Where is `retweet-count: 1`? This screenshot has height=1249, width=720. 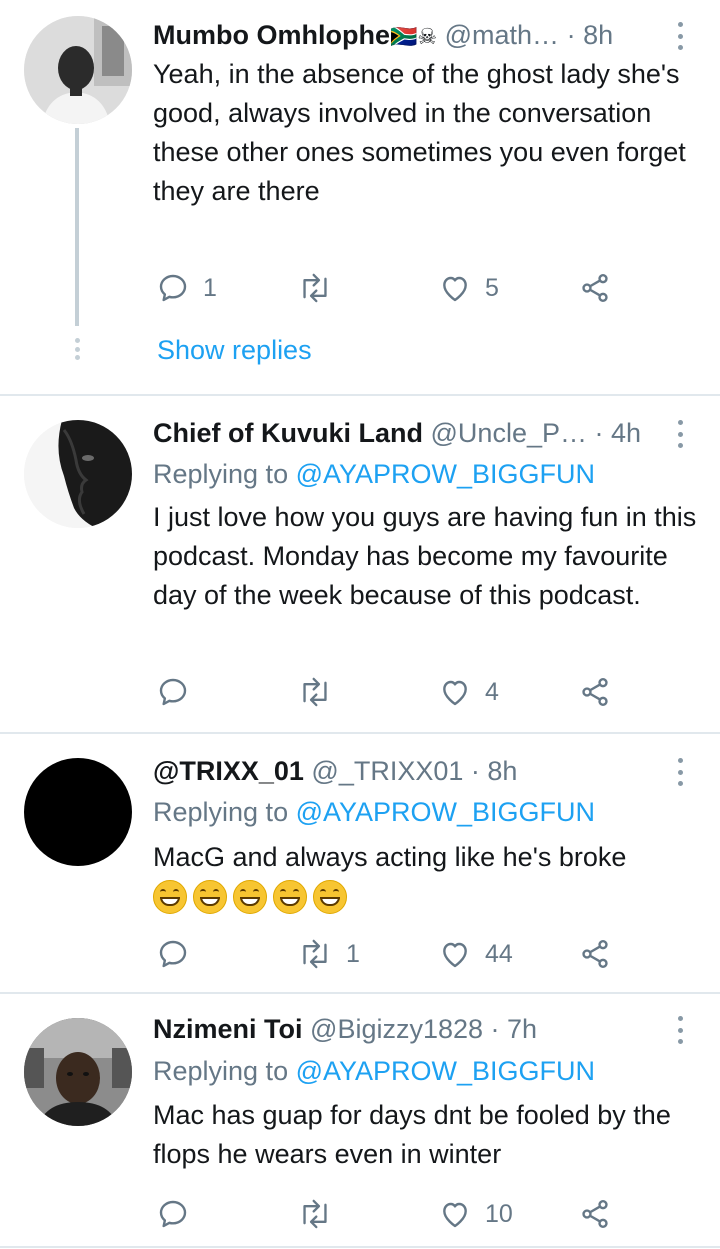 retweet-count: 1 is located at coordinates (353, 953).